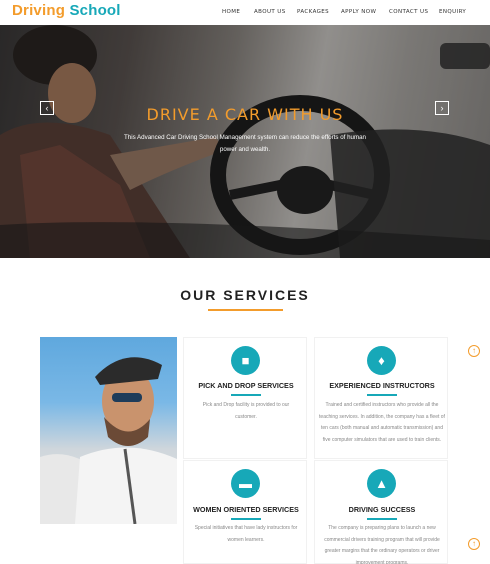 The image size is (490, 564). I want to click on chevron-right-icon: ›, so click(442, 108).